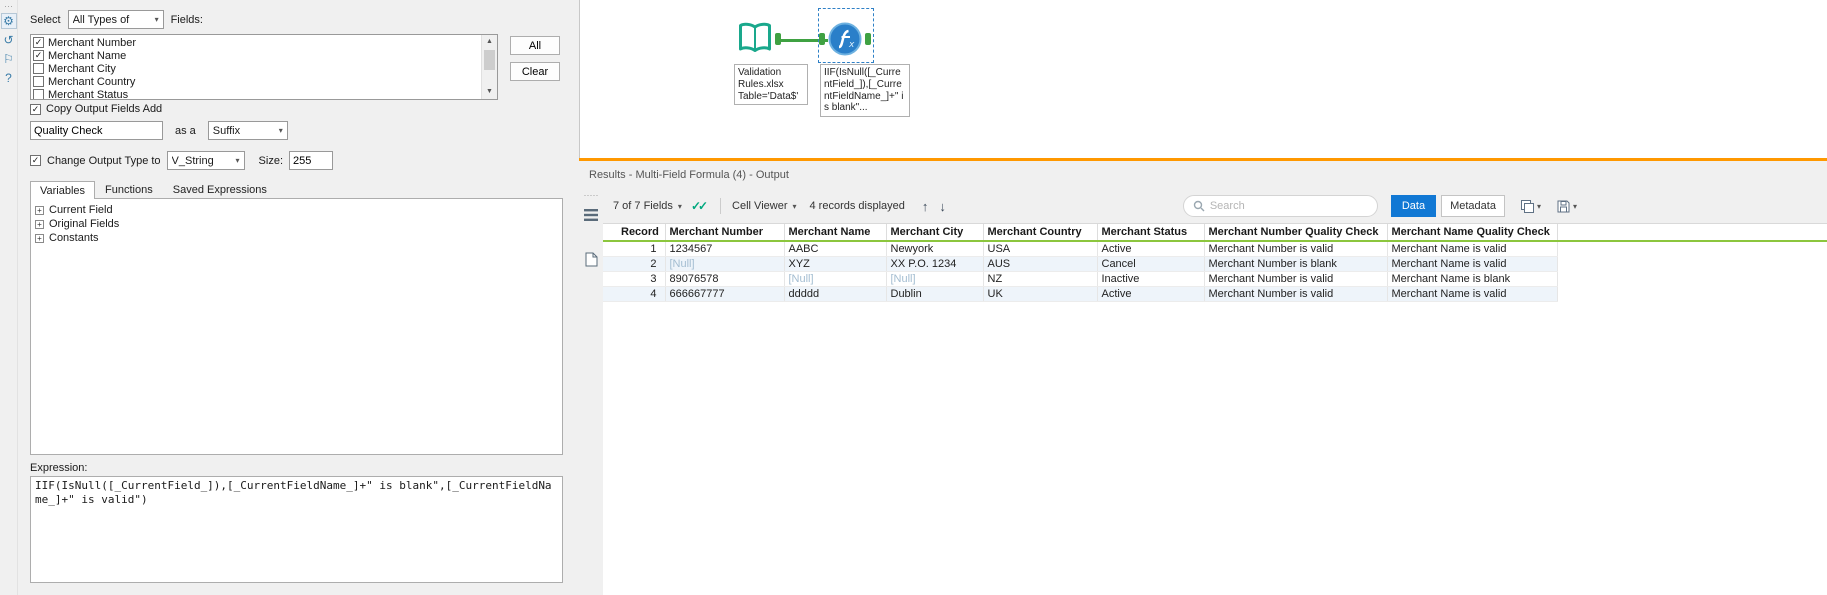  What do you see at coordinates (759, 206) in the screenshot?
I see `cell-viewer-dropdown: Cell Viewer` at bounding box center [759, 206].